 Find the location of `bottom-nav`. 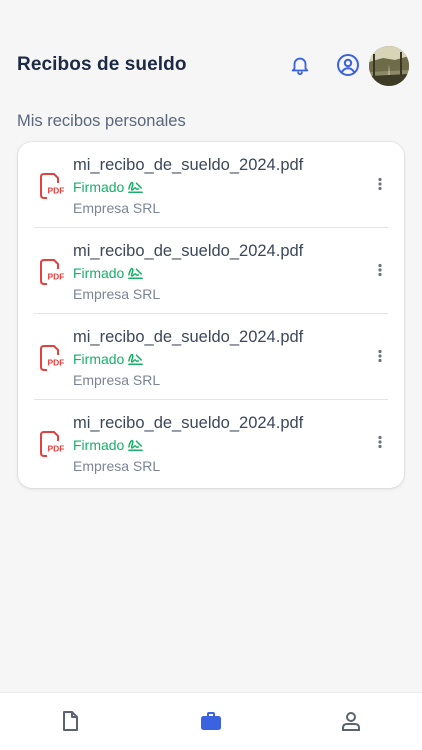

bottom-nav is located at coordinates (211, 721).